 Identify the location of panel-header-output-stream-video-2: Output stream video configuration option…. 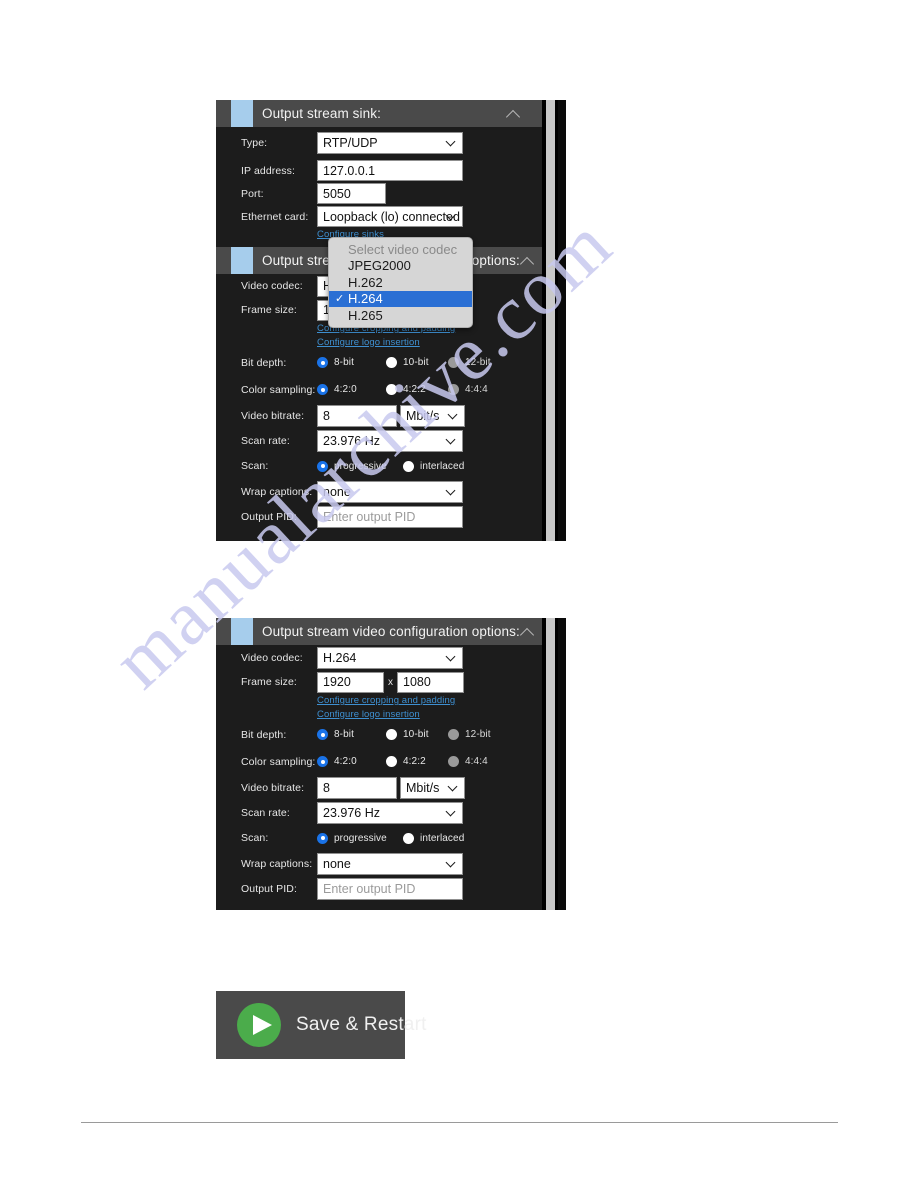
(379, 631).